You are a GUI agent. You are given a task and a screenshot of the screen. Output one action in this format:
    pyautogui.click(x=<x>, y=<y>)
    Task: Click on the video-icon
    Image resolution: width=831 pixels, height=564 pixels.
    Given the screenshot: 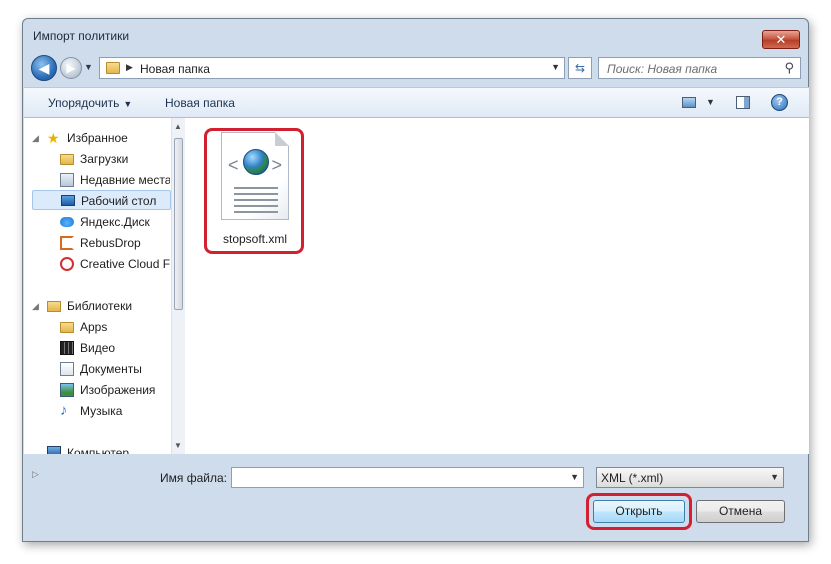 What is the action you would take?
    pyautogui.click(x=67, y=348)
    